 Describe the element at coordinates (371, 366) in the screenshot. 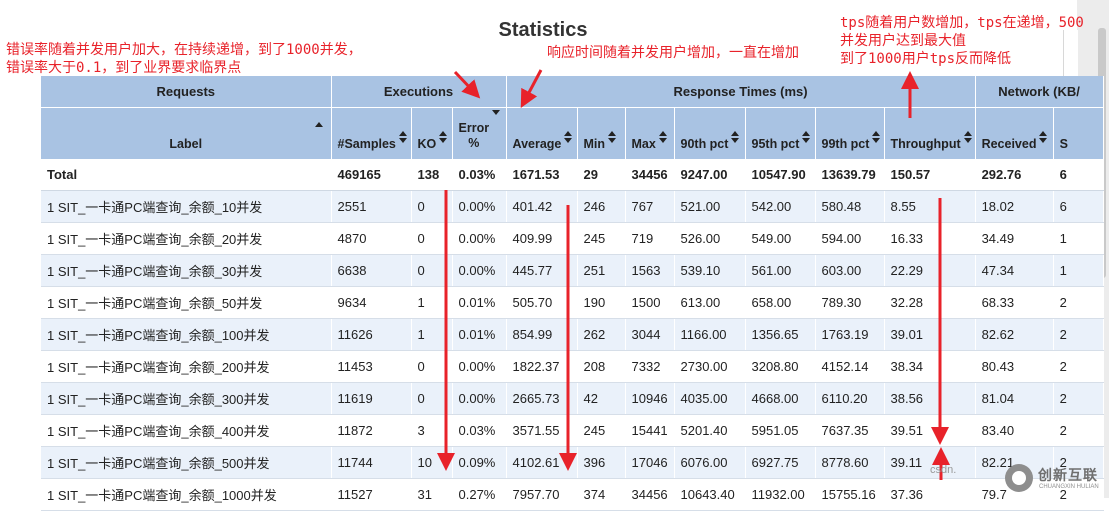

I see `cell-samples: 11453` at that location.